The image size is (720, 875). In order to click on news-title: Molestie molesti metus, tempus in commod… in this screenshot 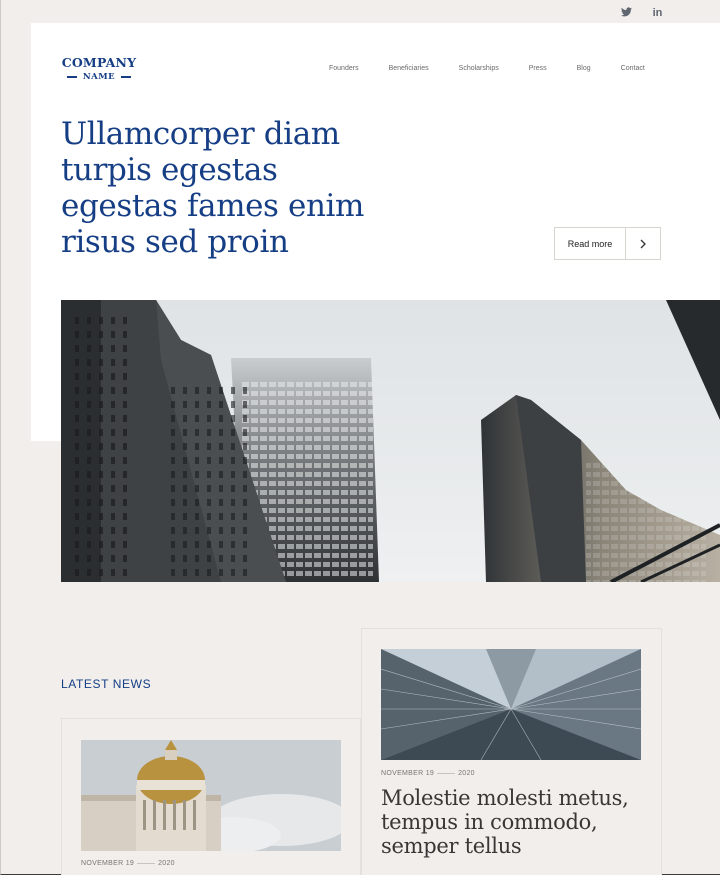, I will do `click(516, 822)`.